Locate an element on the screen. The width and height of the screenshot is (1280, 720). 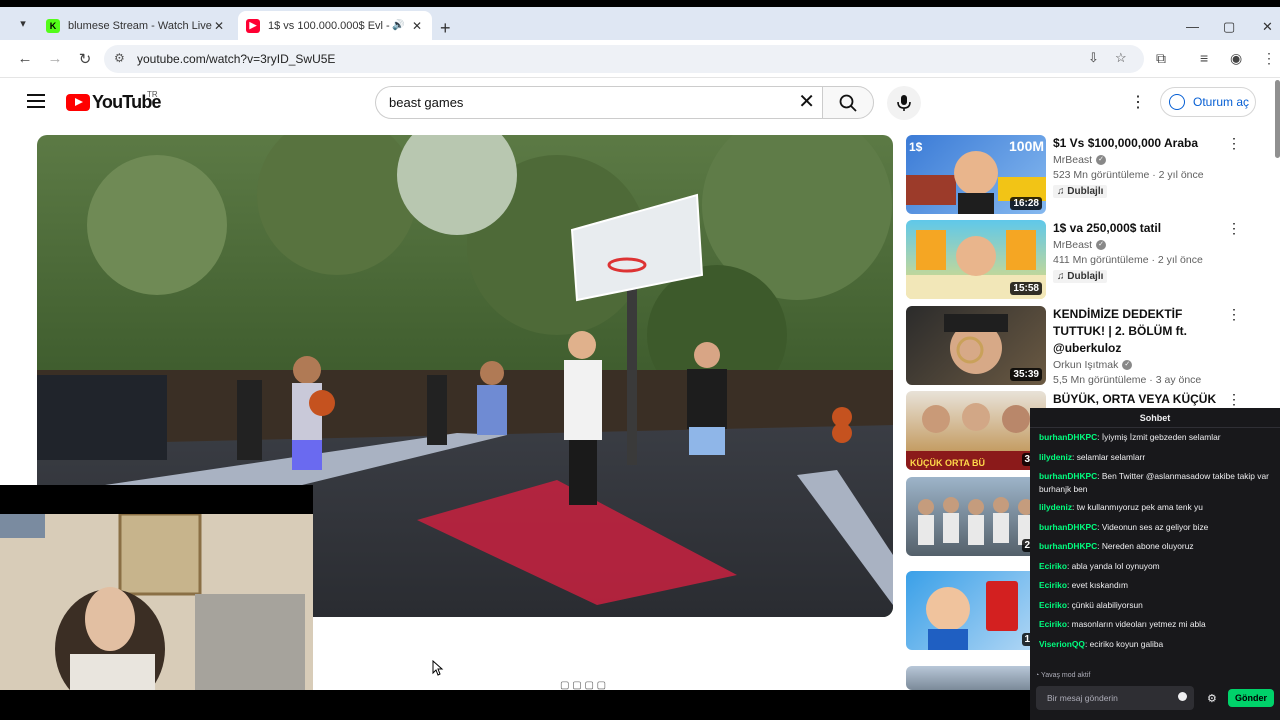
page-scrollbar-thumb is located at coordinates (1277, 119).